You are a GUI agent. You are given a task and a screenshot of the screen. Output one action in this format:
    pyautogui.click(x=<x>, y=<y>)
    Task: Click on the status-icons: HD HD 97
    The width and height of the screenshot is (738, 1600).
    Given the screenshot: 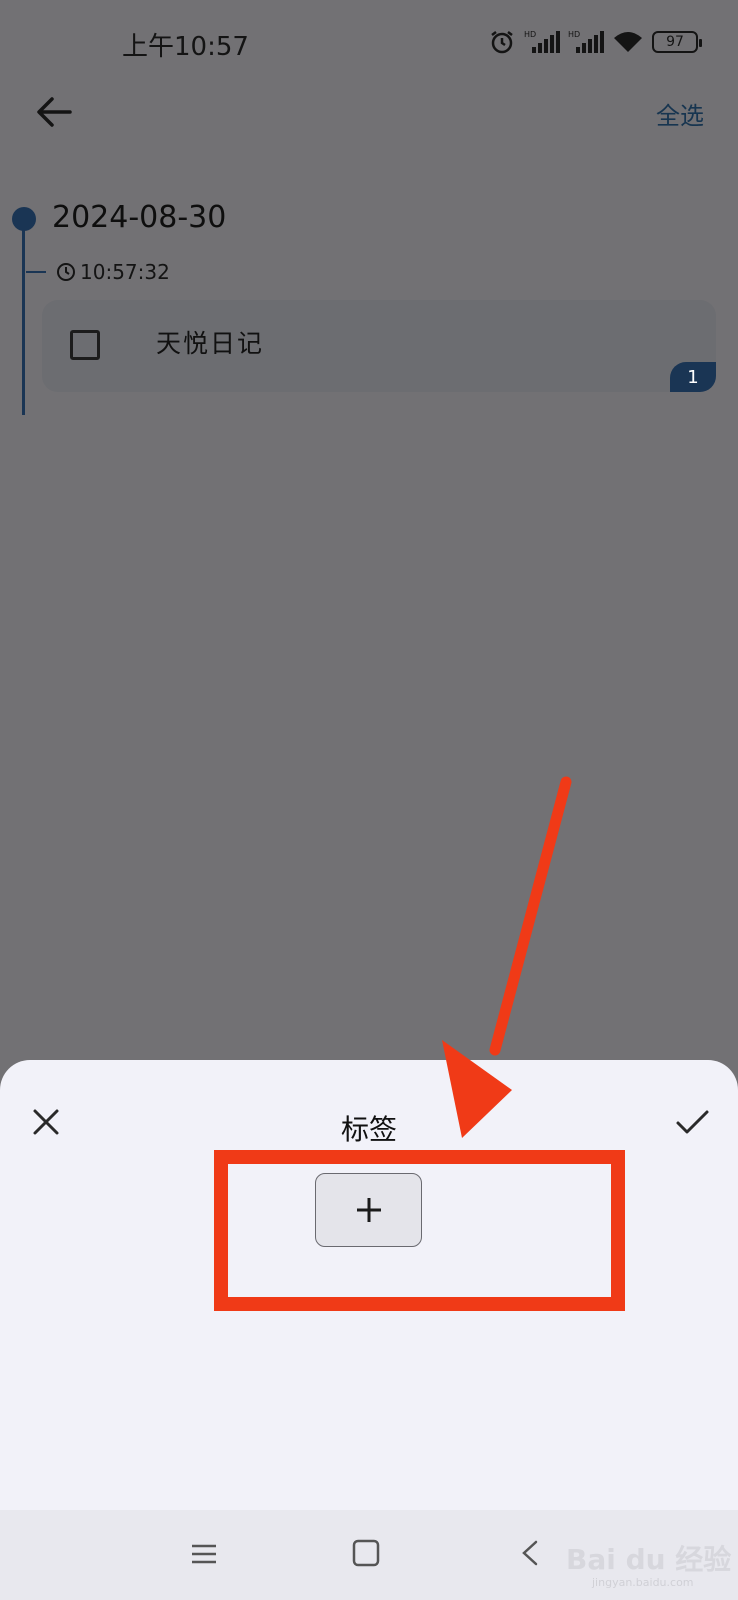 What is the action you would take?
    pyautogui.click(x=595, y=42)
    